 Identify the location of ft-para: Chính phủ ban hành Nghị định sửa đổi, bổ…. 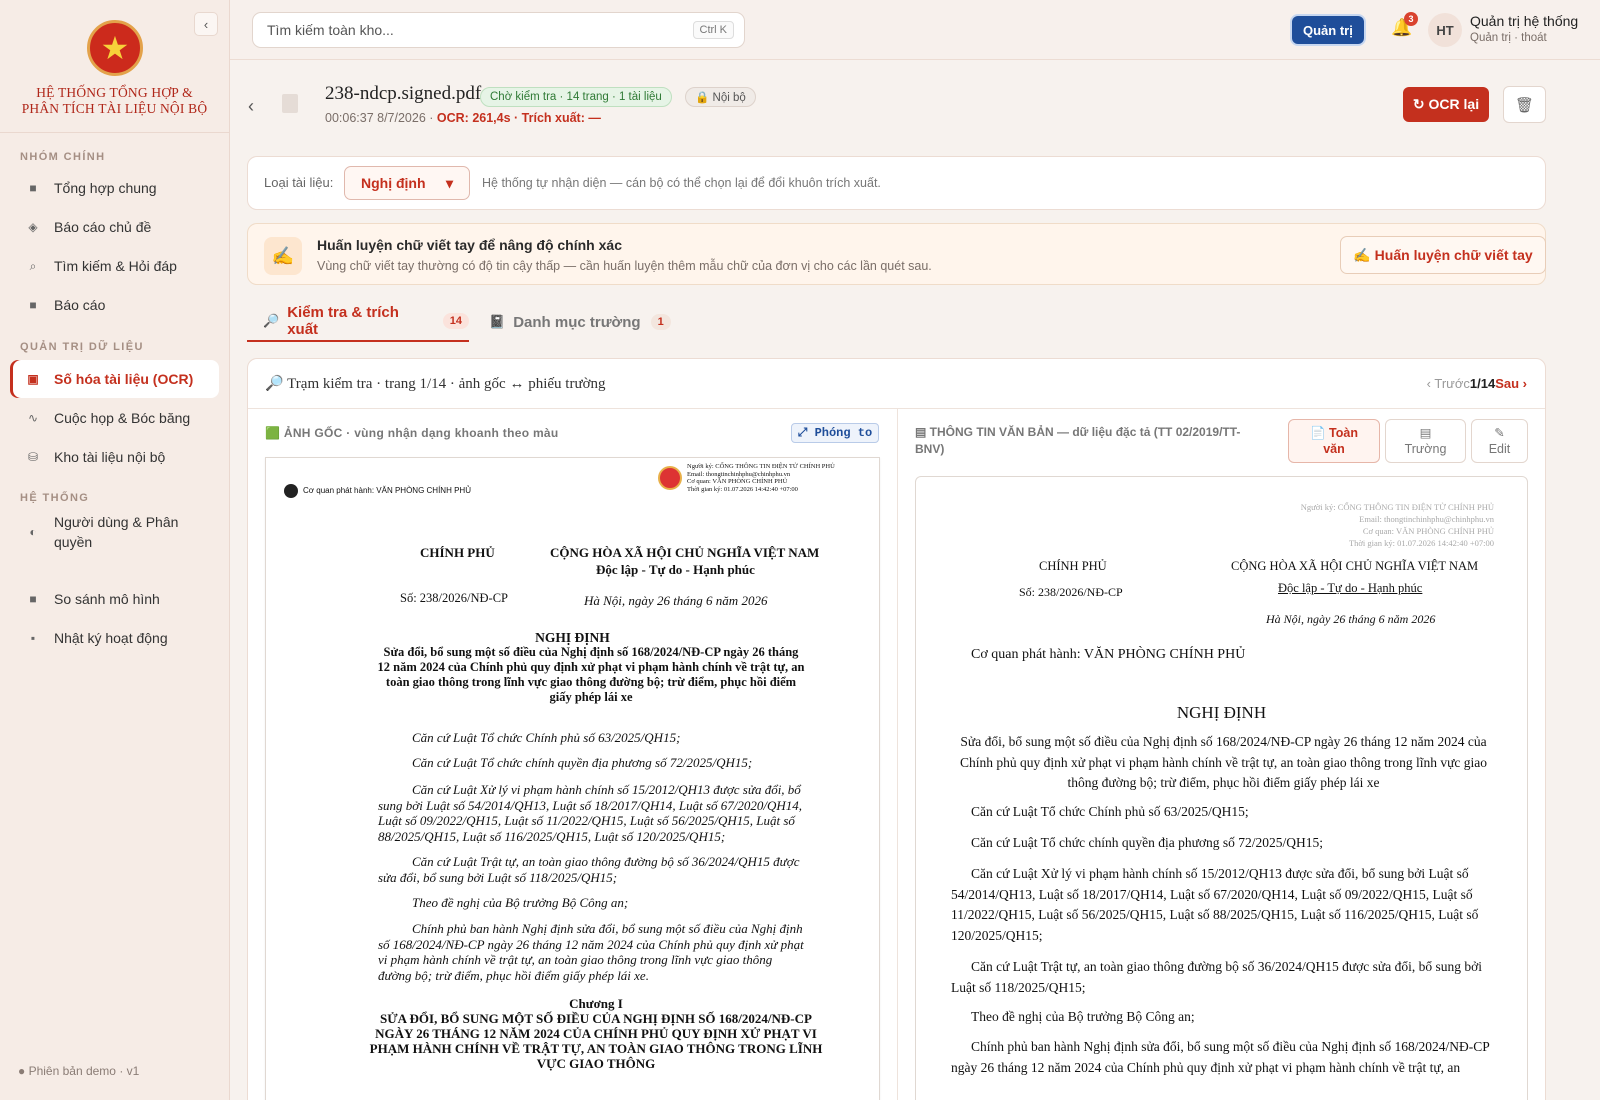
(1220, 1057).